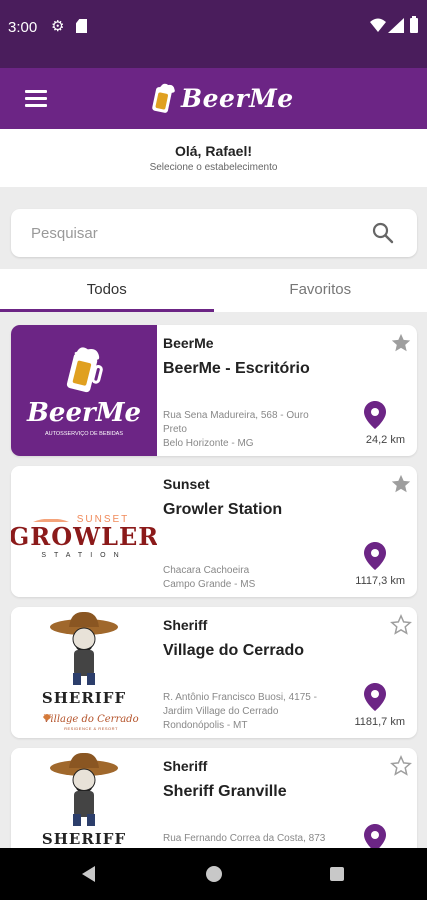 The height and width of the screenshot is (900, 427). Describe the element at coordinates (186, 484) in the screenshot. I see `card-brand: Sunset` at that location.